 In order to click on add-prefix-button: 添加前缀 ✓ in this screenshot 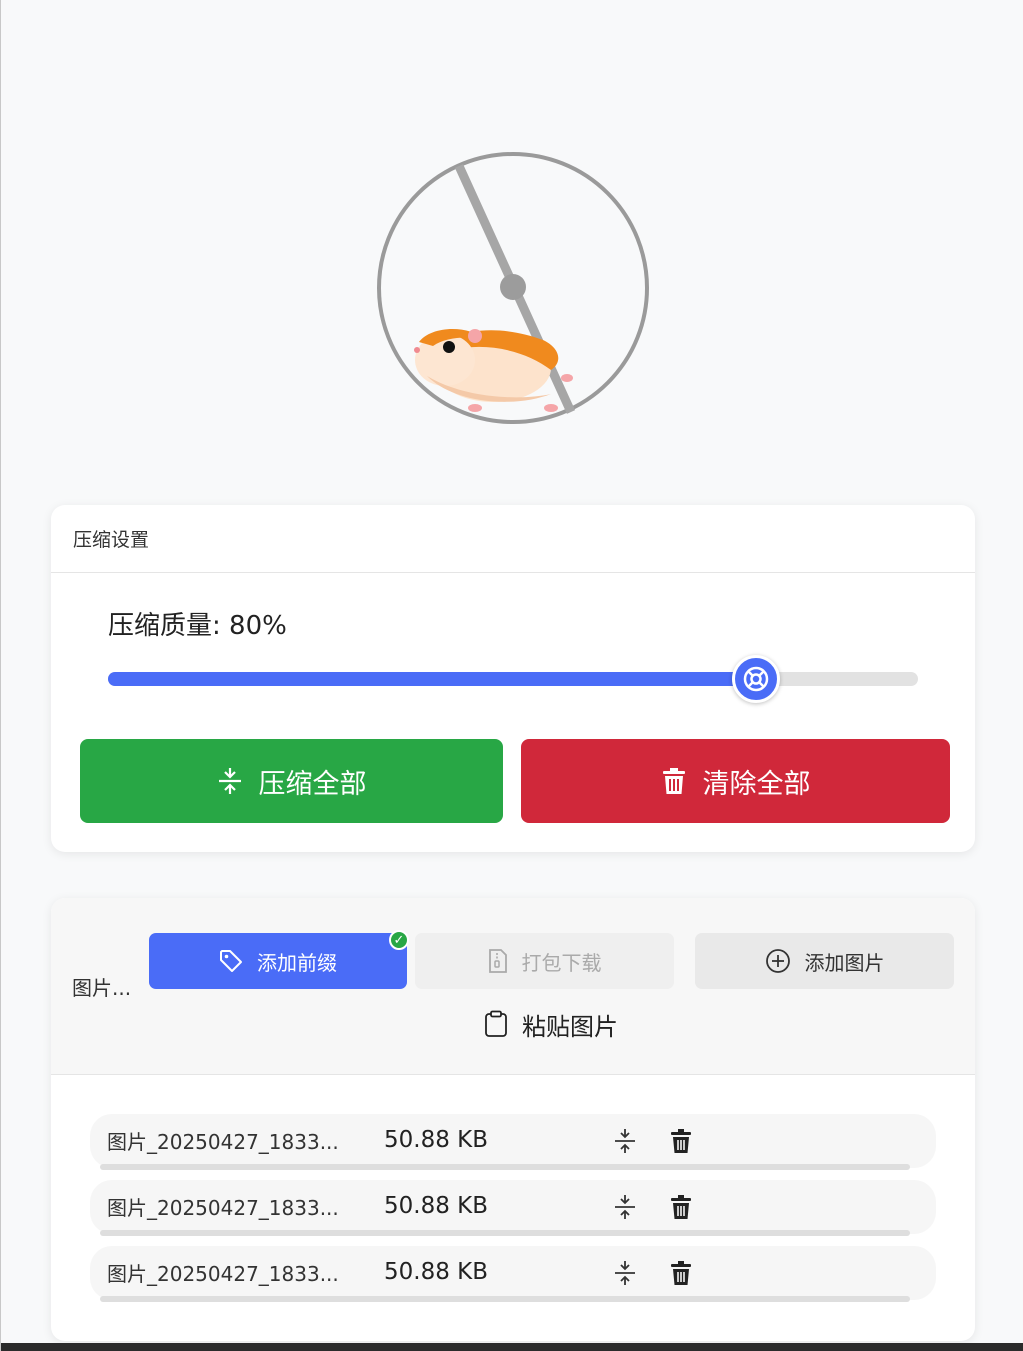, I will do `click(279, 959)`.